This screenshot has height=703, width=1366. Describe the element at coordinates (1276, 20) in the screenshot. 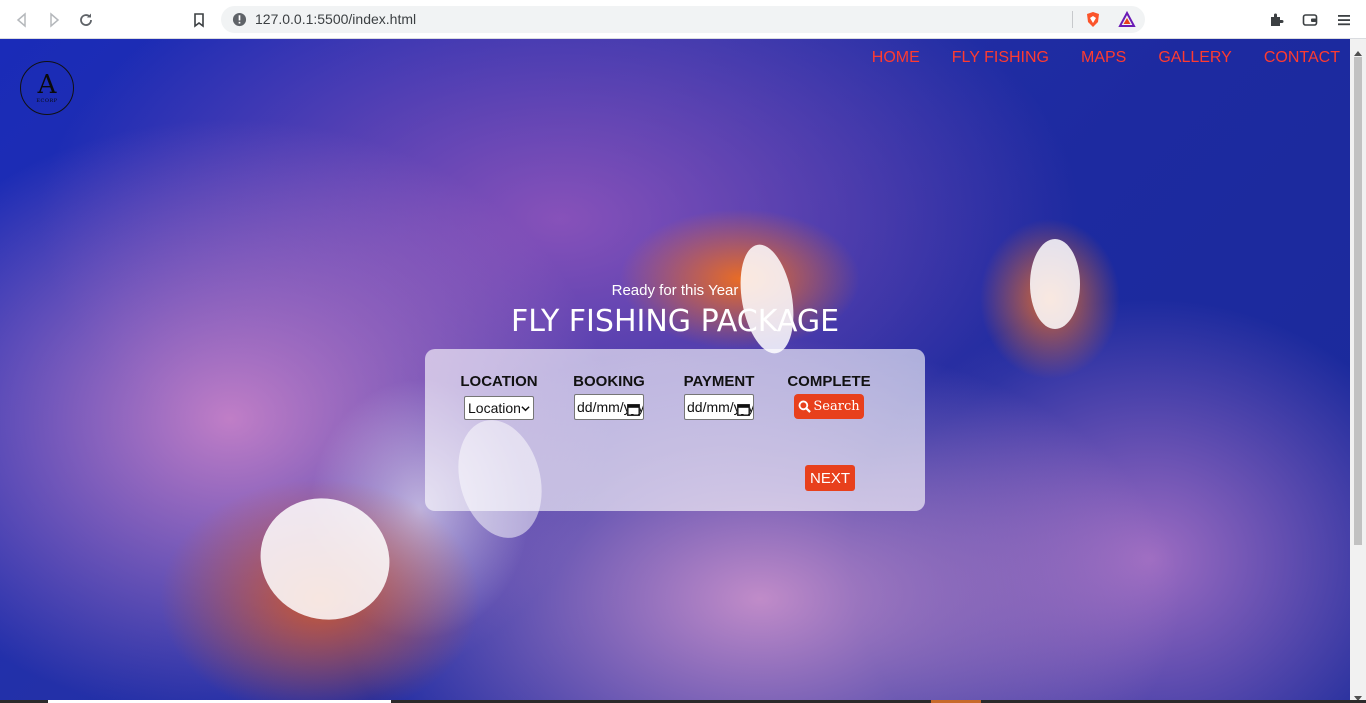

I see `extensions-icon` at that location.